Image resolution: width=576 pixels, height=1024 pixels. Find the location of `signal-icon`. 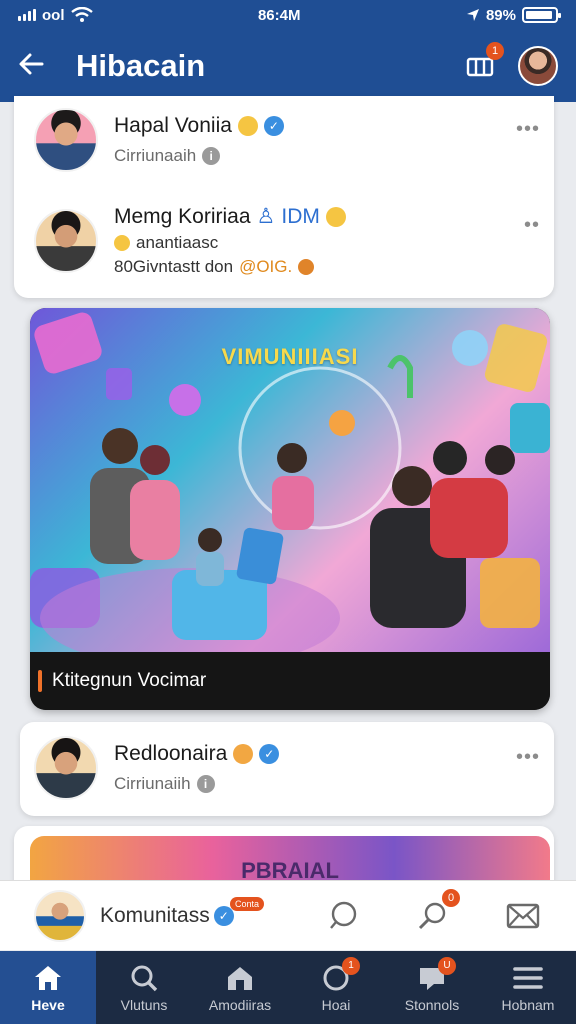

signal-icon is located at coordinates (27, 15).